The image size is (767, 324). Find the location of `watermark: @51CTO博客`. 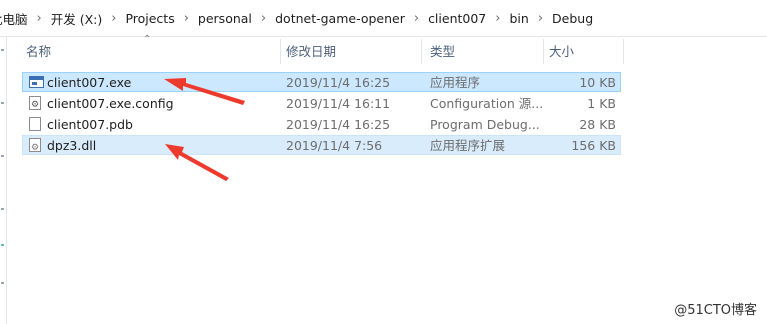

watermark: @51CTO博客 is located at coordinates (715, 310).